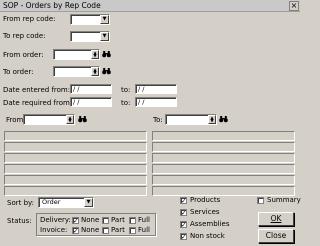 This screenshot has height=246, width=320. Describe the element at coordinates (141, 89) in the screenshot. I see `date-entered-to-value: / /` at that location.